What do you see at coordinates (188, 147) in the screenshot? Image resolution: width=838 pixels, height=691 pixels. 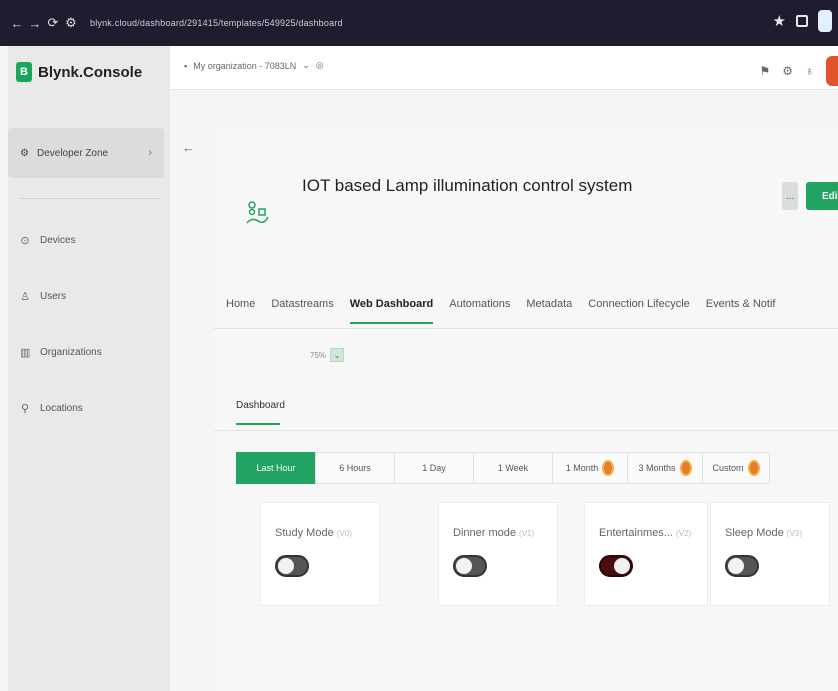 I see `back-arrow-icon: ←` at bounding box center [188, 147].